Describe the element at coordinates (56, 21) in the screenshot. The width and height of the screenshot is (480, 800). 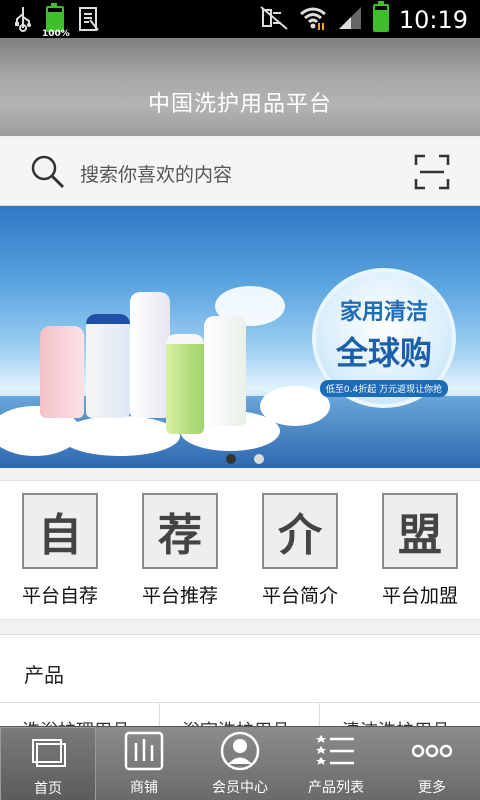
I see `battery-small-icon: 100%` at that location.